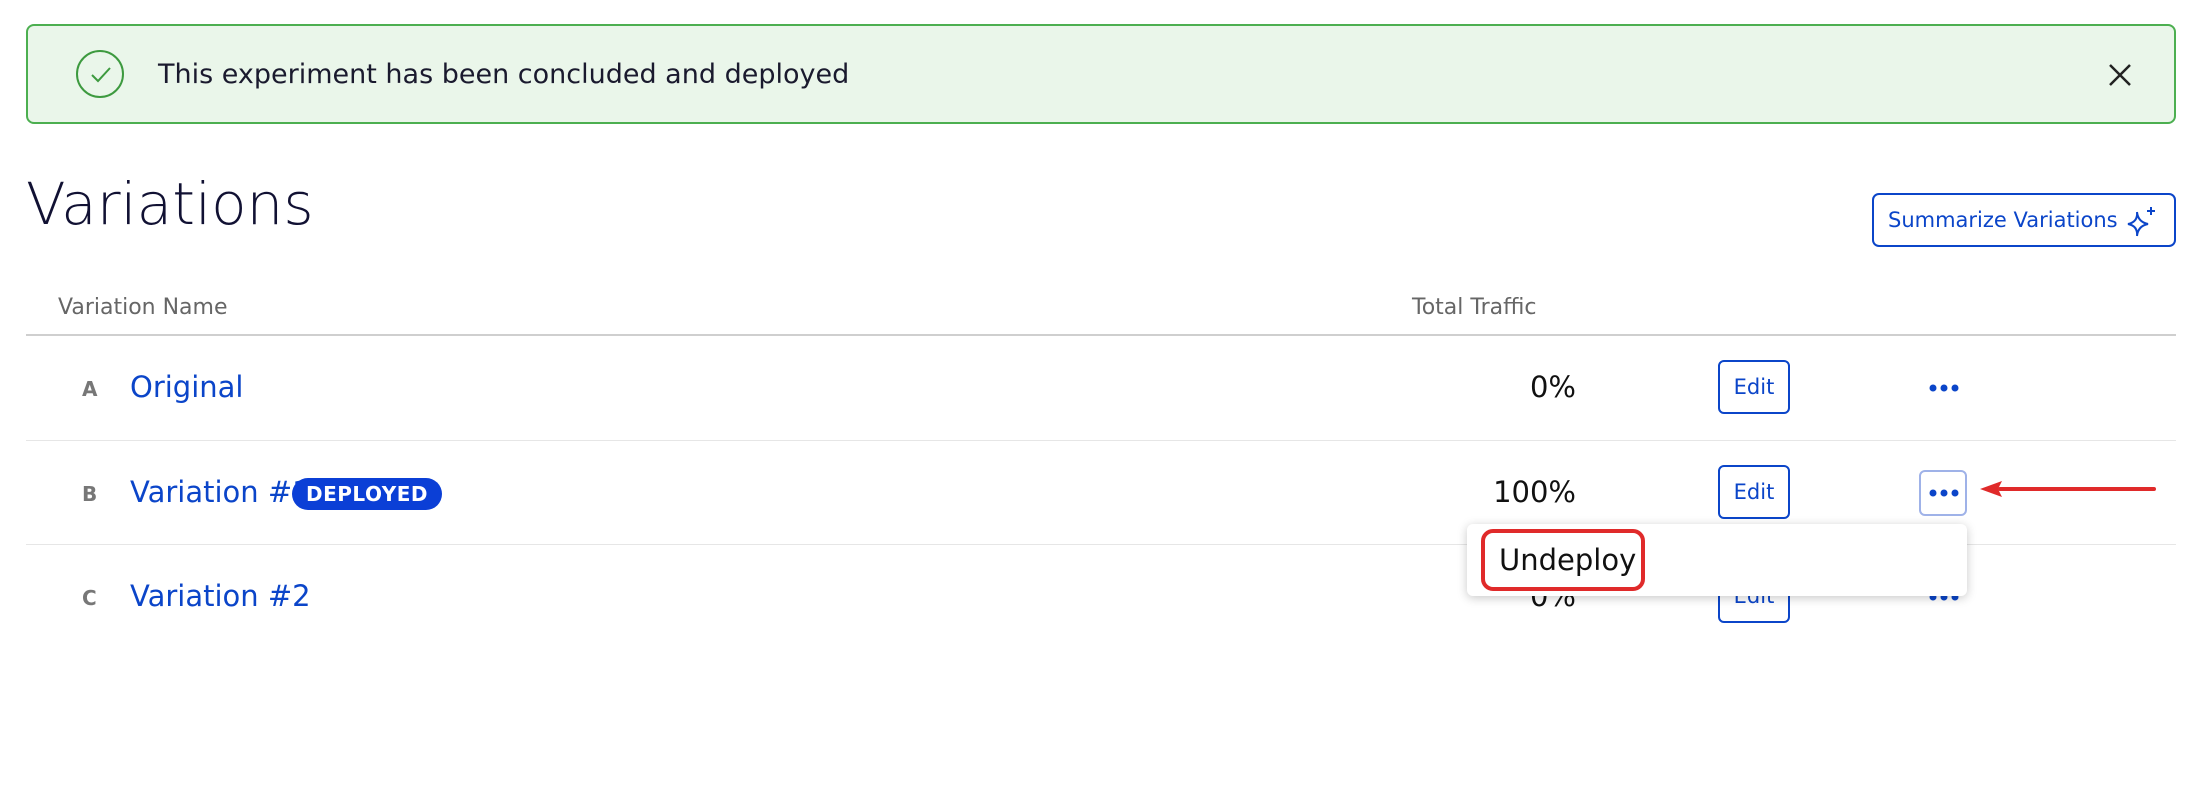 The width and height of the screenshot is (2198, 812). I want to click on page-title: Variations, so click(170, 204).